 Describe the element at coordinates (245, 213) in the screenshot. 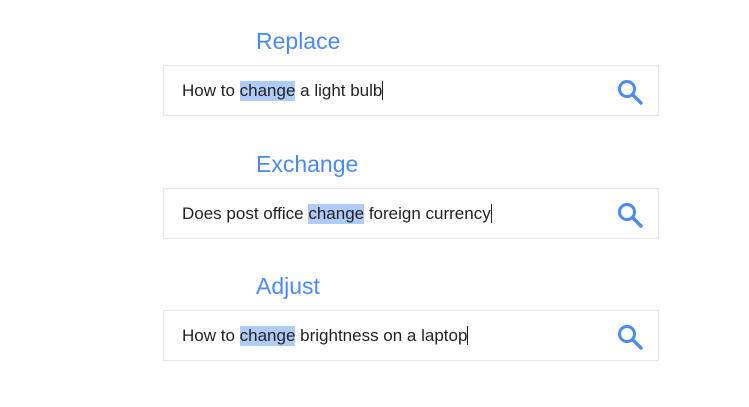

I see `query-text-before: Does post office` at that location.